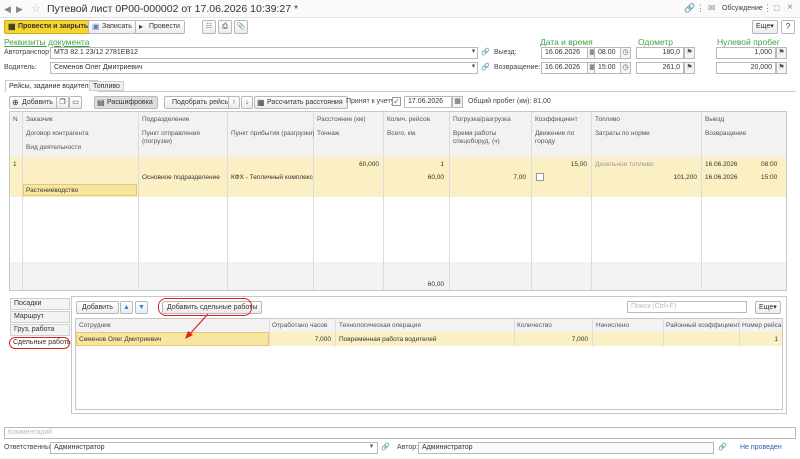 This screenshot has width=800, height=459. Describe the element at coordinates (622, 134) in the screenshot. I see `col-fuel-norm: Затраты по норме` at that location.